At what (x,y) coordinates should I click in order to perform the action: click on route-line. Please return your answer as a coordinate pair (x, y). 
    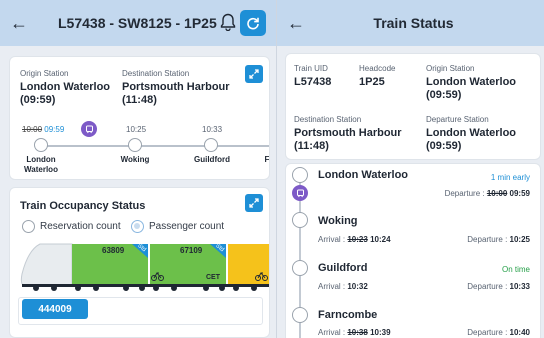
    Looking at the image, I should click on (154, 146).